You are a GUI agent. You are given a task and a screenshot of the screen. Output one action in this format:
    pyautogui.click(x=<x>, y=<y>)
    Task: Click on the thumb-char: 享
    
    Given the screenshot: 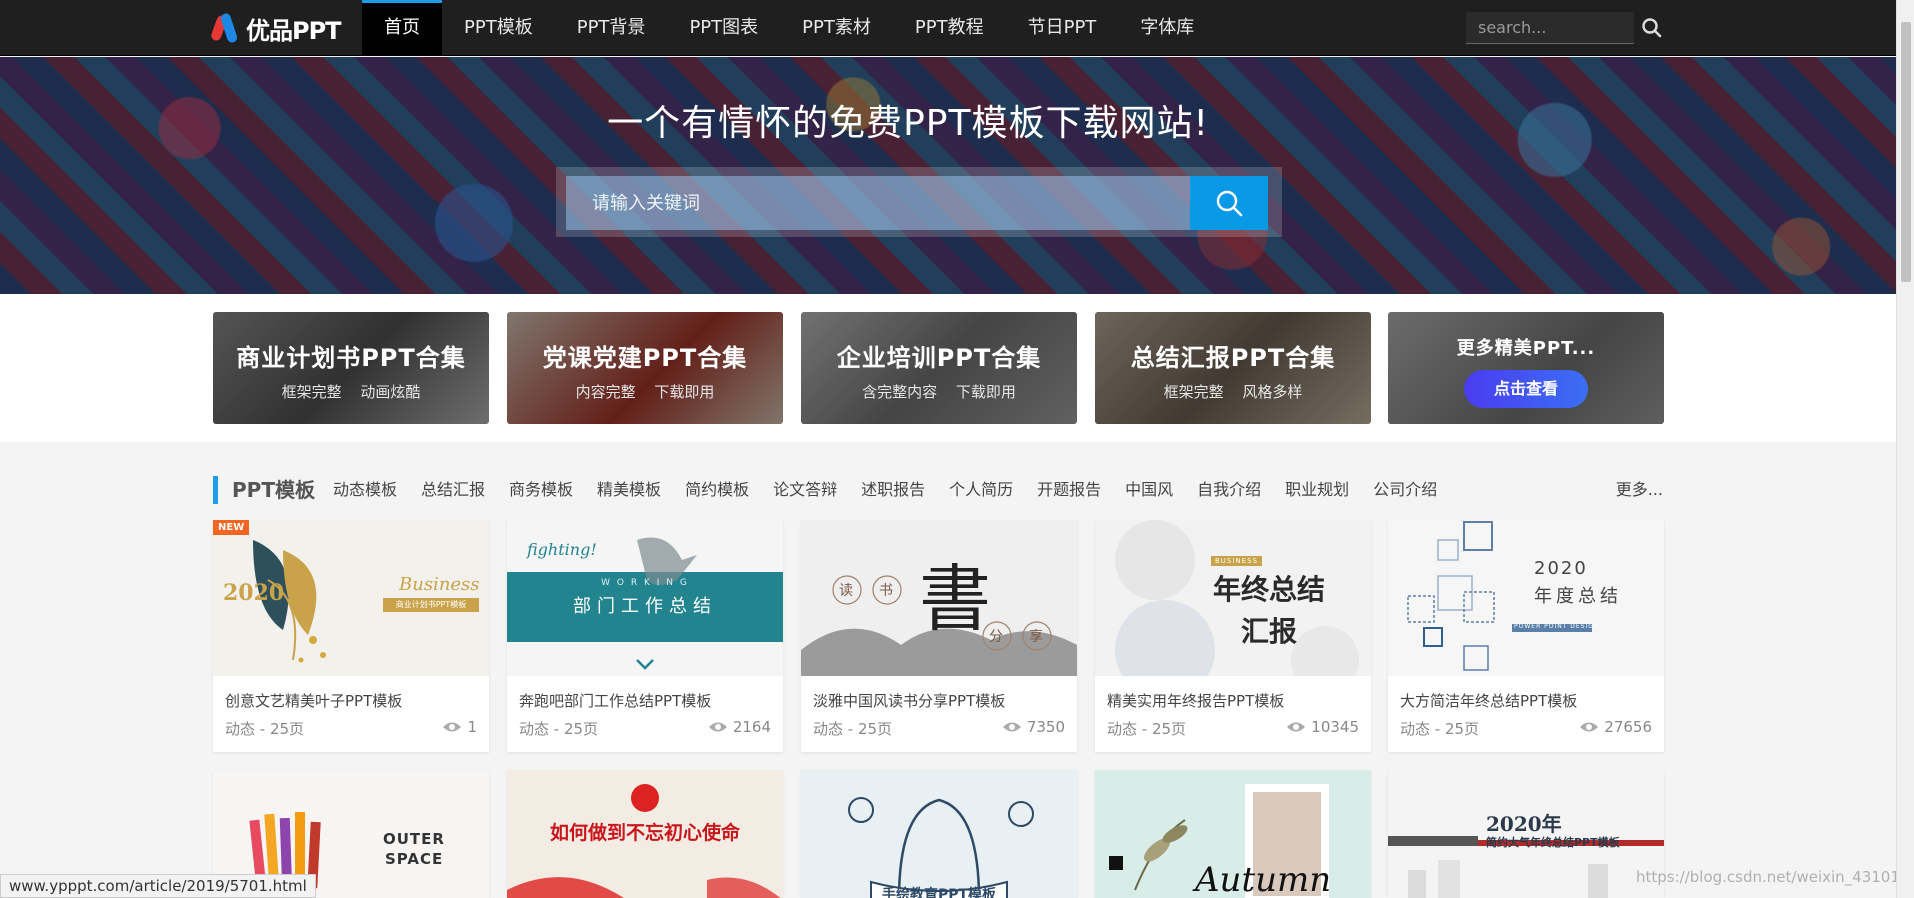 What is the action you would take?
    pyautogui.click(x=1036, y=637)
    